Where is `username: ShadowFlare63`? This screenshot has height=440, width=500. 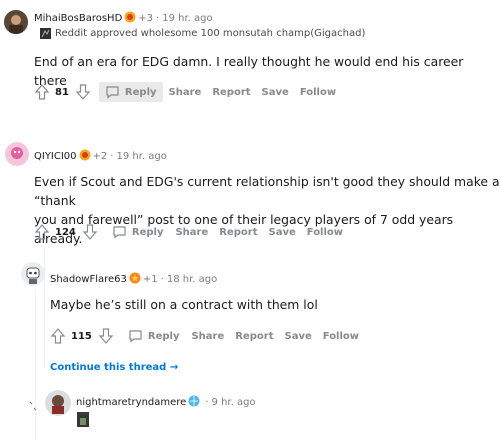 username: ShadowFlare63 is located at coordinates (88, 279).